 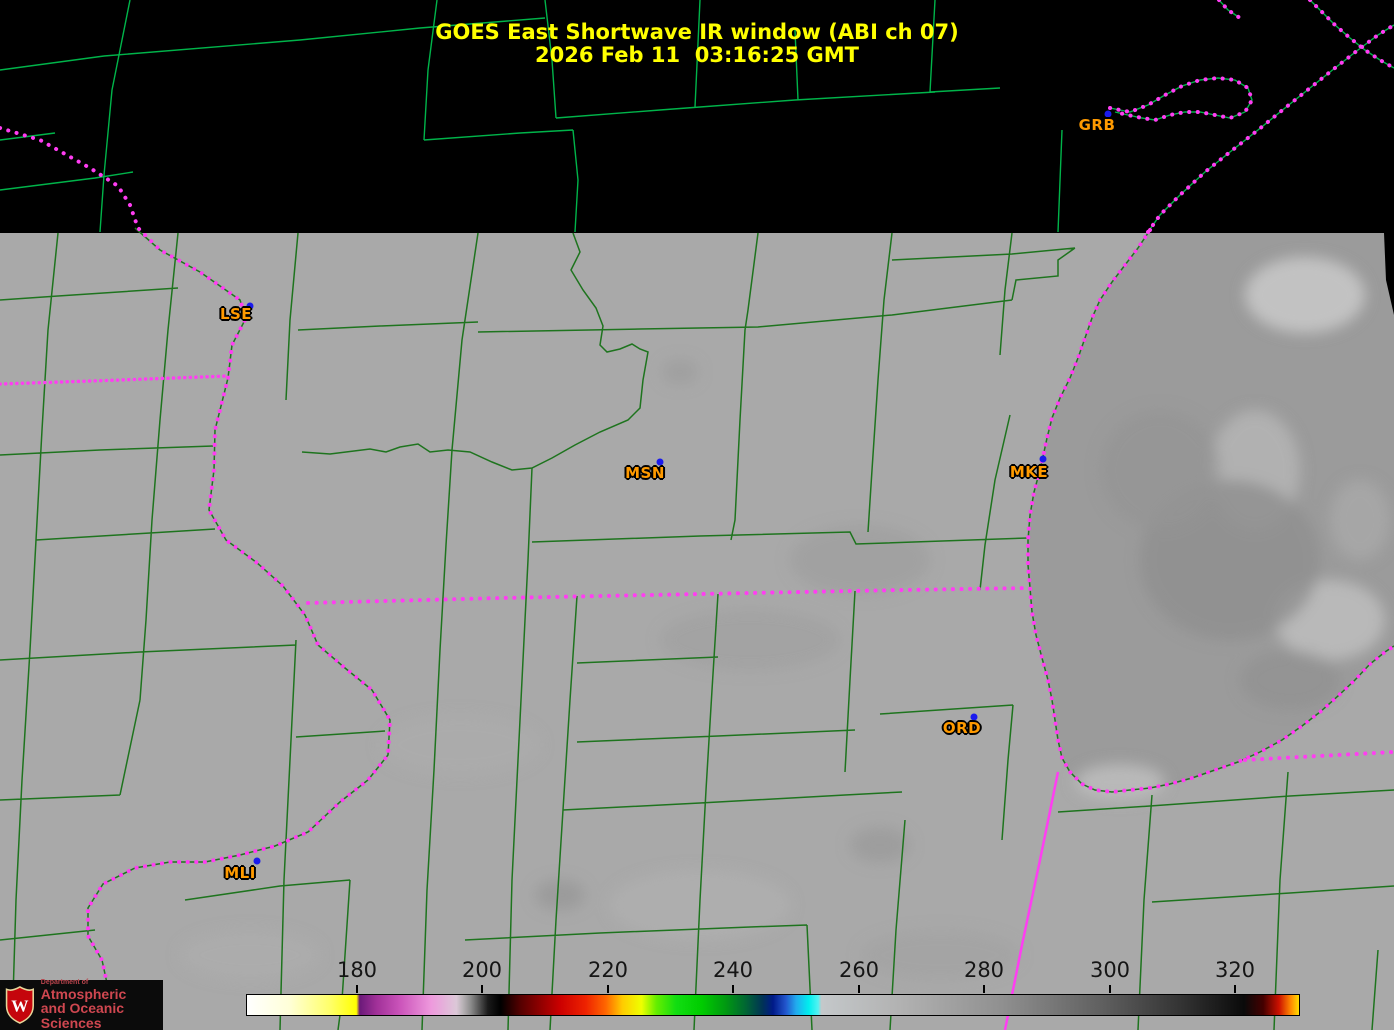 What do you see at coordinates (733, 970) in the screenshot?
I see `colorbar-tick-label: 240` at bounding box center [733, 970].